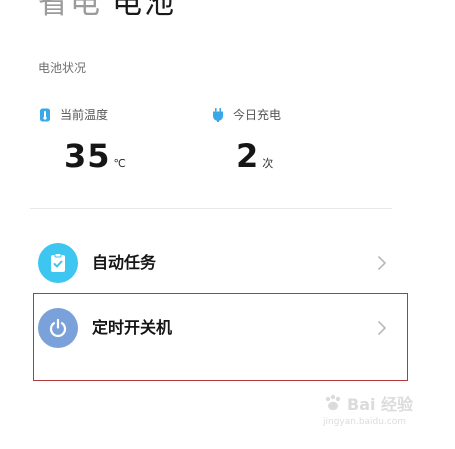 Image resolution: width=455 pixels, height=449 pixels. What do you see at coordinates (62, 68) in the screenshot?
I see `battery-status-label: 电池状况` at bounding box center [62, 68].